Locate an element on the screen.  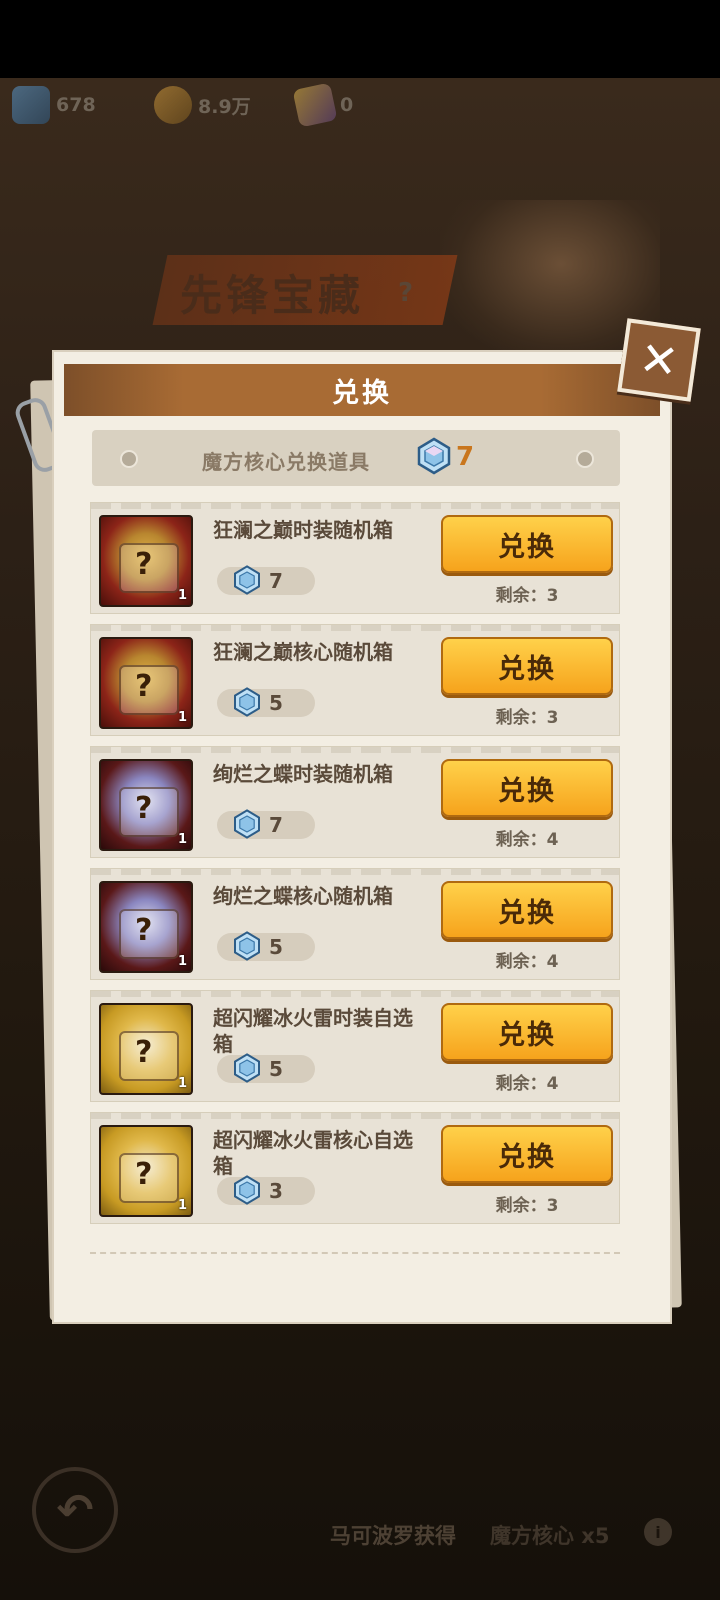
bottom-notice-text: 马可波罗获得 is located at coordinates (393, 1536).